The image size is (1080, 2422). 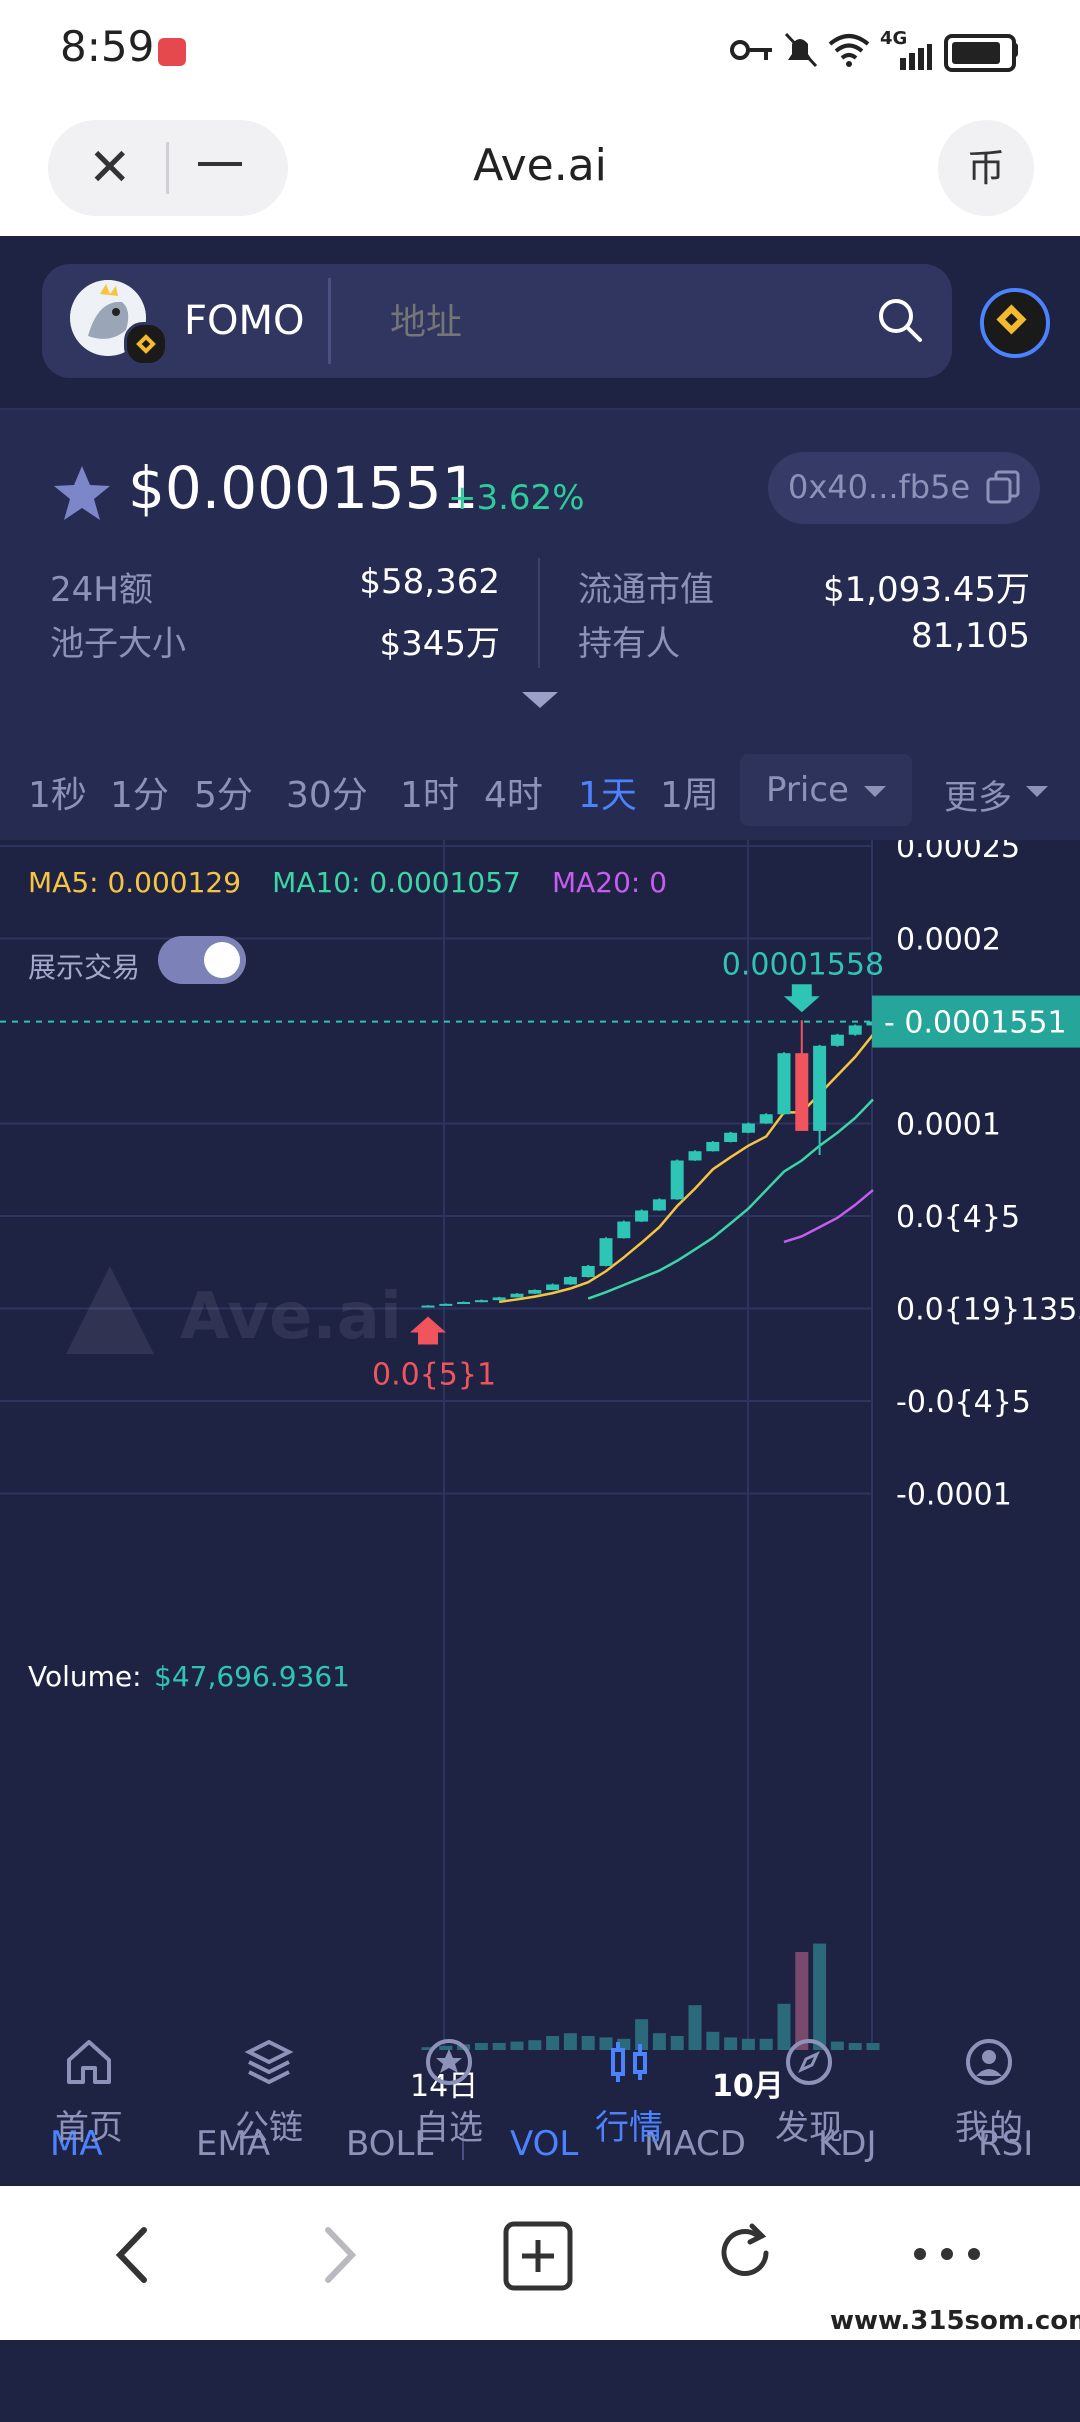 What do you see at coordinates (82, 494) in the screenshot?
I see `favorite-star-icon` at bounding box center [82, 494].